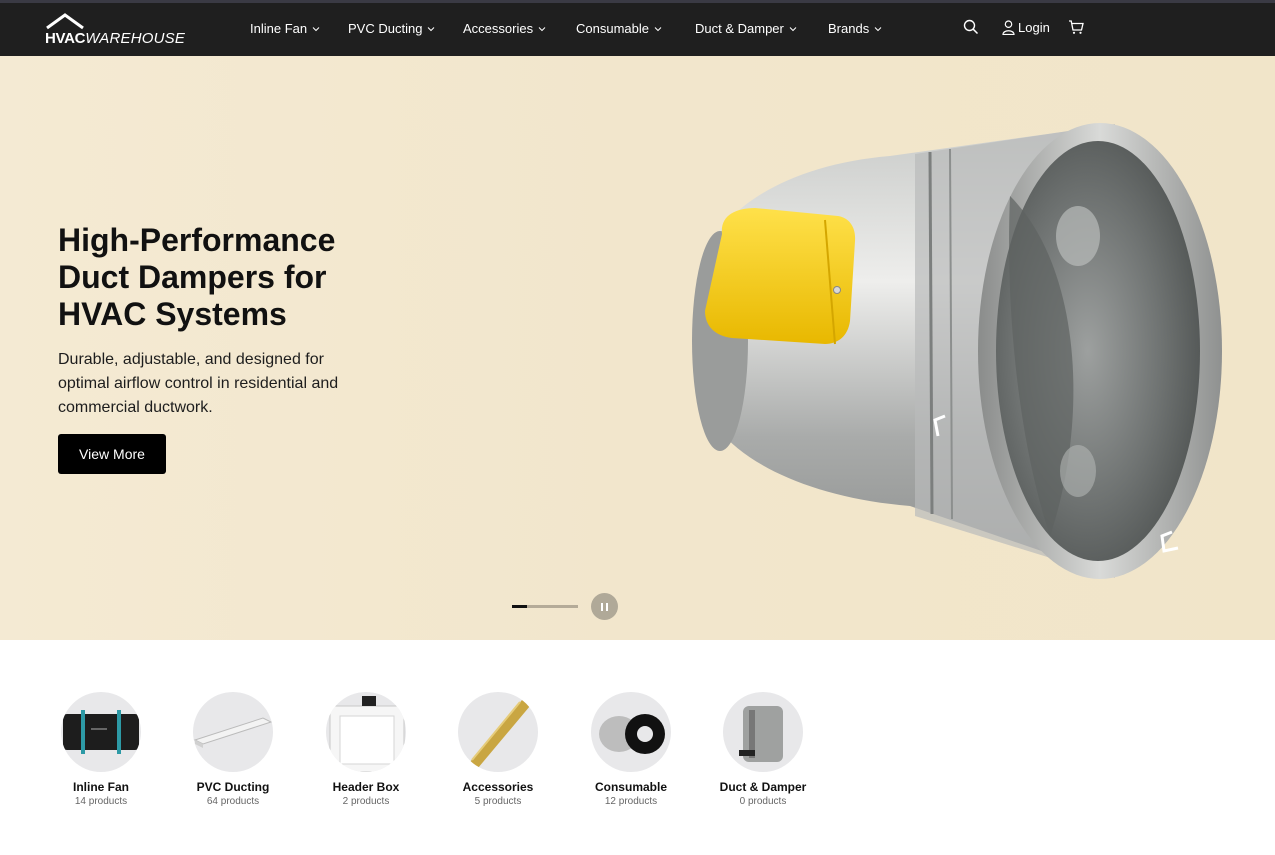  Describe the element at coordinates (763, 787) in the screenshot. I see `category-name: Duct & Damper` at that location.